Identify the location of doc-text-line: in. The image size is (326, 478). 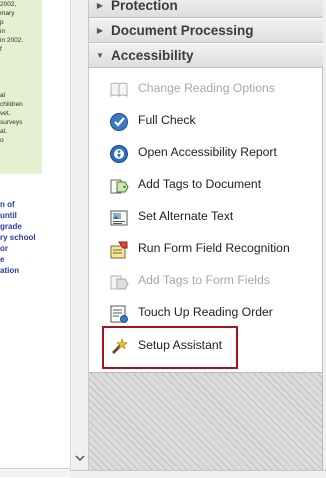
(3, 31).